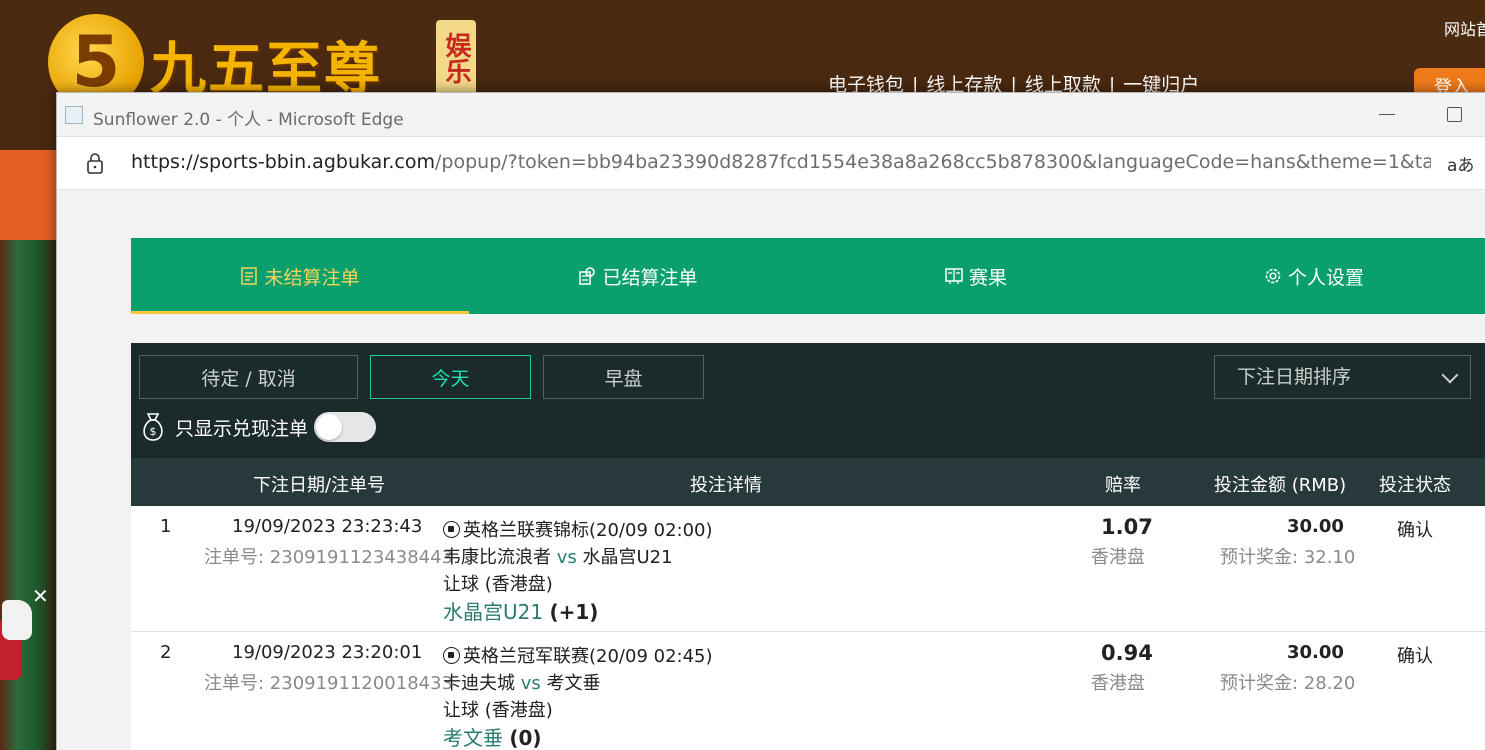  Describe the element at coordinates (30, 195) in the screenshot. I see `site-banner-strip` at that location.